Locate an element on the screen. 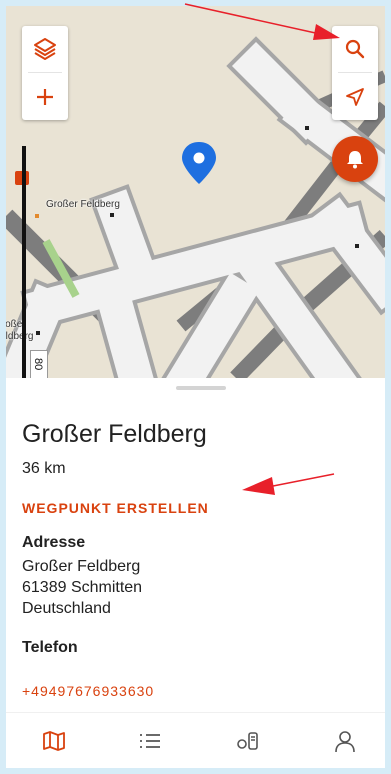 The image size is (391, 774). list-icon is located at coordinates (150, 741).